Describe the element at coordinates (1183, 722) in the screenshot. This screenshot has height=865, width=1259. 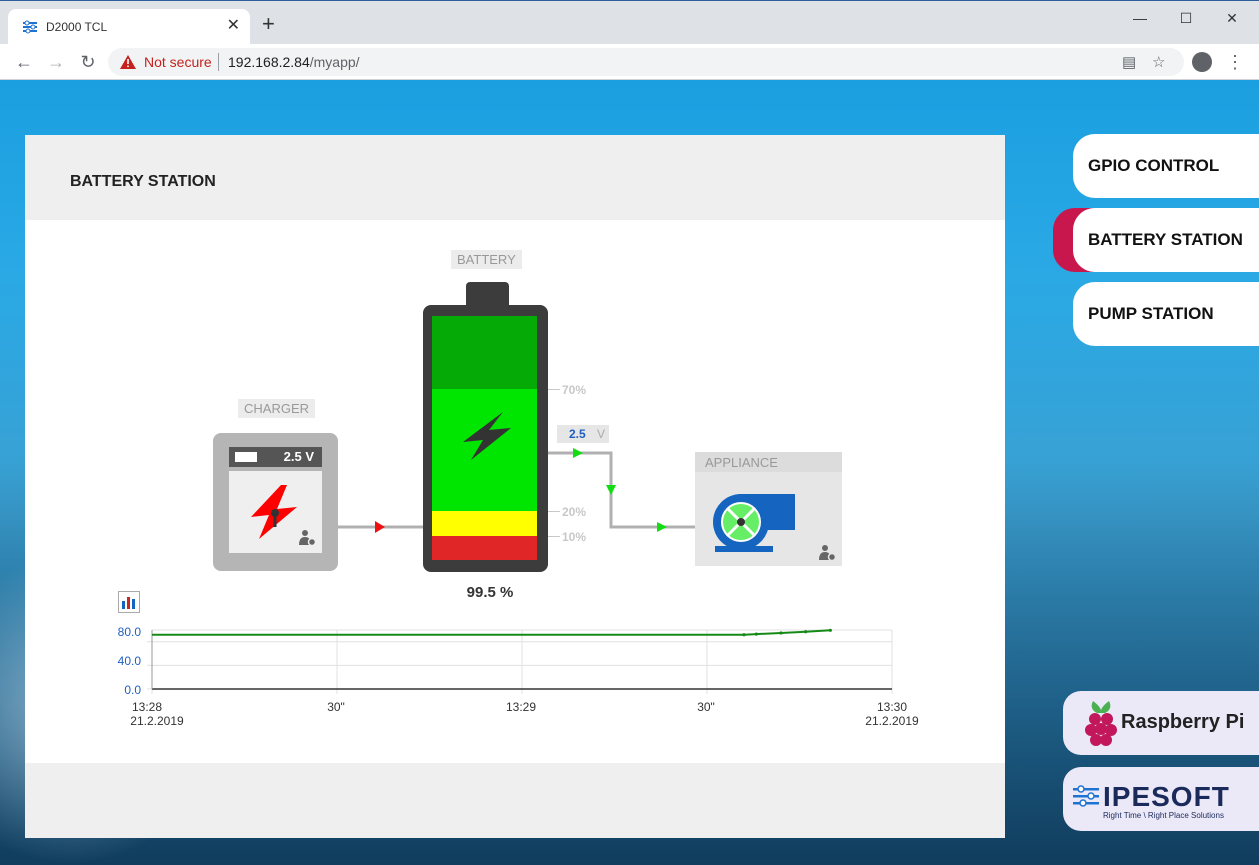
I see `raspberry-pi-text: Raspberry Pi` at that location.